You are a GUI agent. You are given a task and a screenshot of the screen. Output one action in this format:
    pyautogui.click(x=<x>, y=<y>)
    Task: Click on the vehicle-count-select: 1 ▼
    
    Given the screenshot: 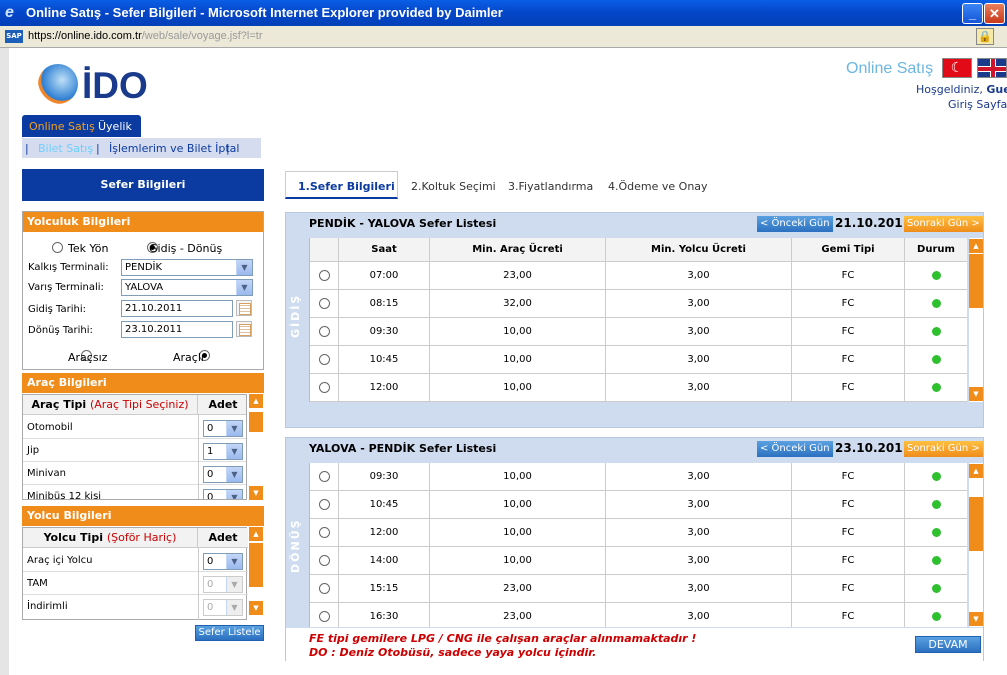 What is the action you would take?
    pyautogui.click(x=223, y=451)
    